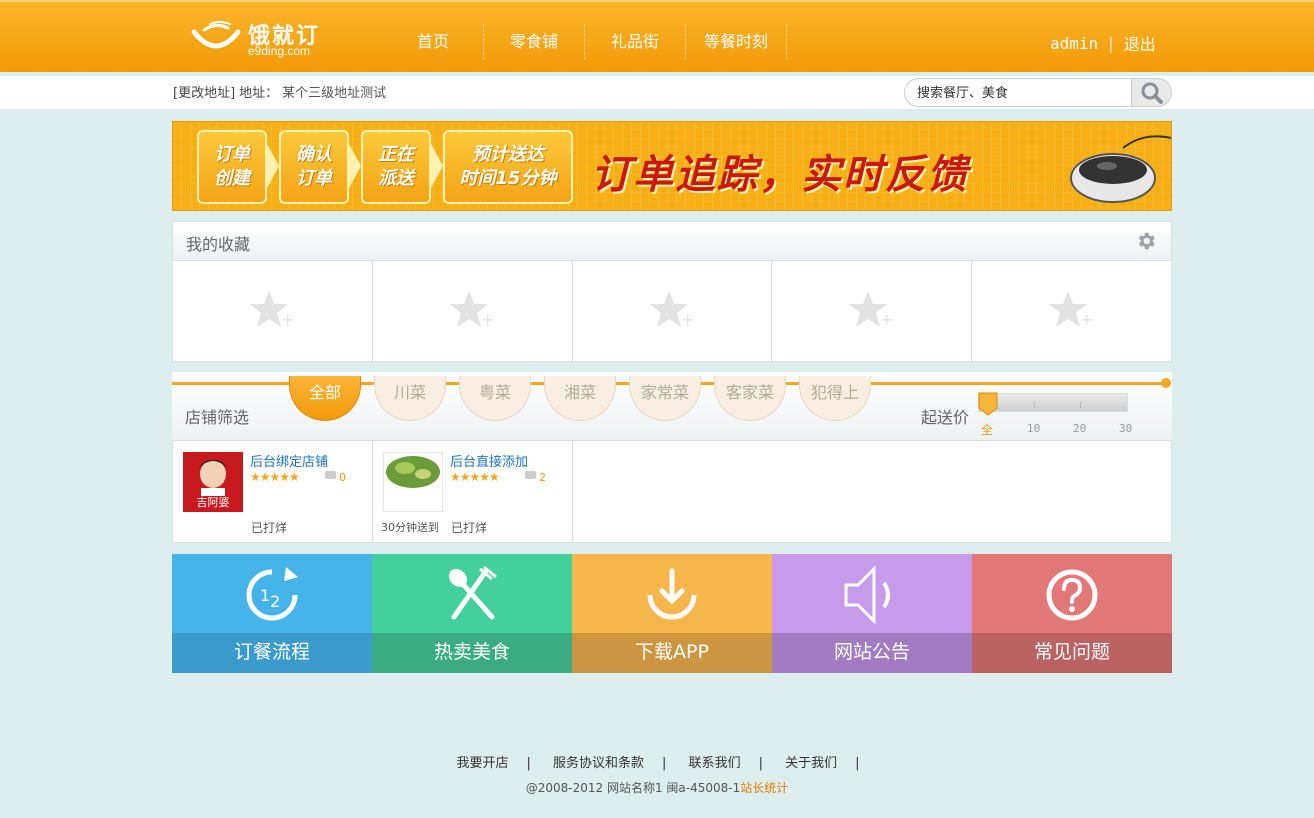 This screenshot has width=1314, height=818. I want to click on step-text: 时间15分钟, so click(508, 178).